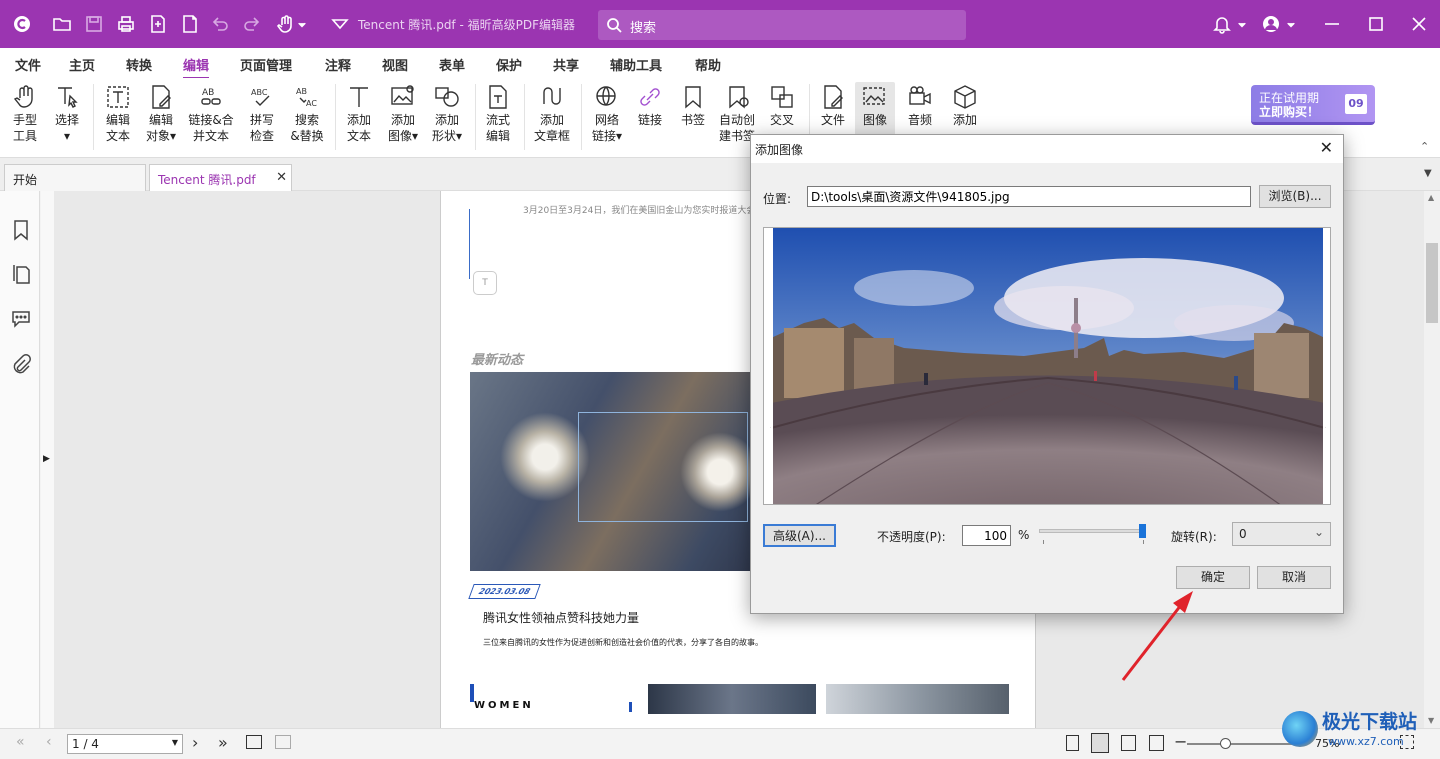 The image size is (1440, 759). What do you see at coordinates (252, 24) in the screenshot?
I see `redo-icon` at bounding box center [252, 24].